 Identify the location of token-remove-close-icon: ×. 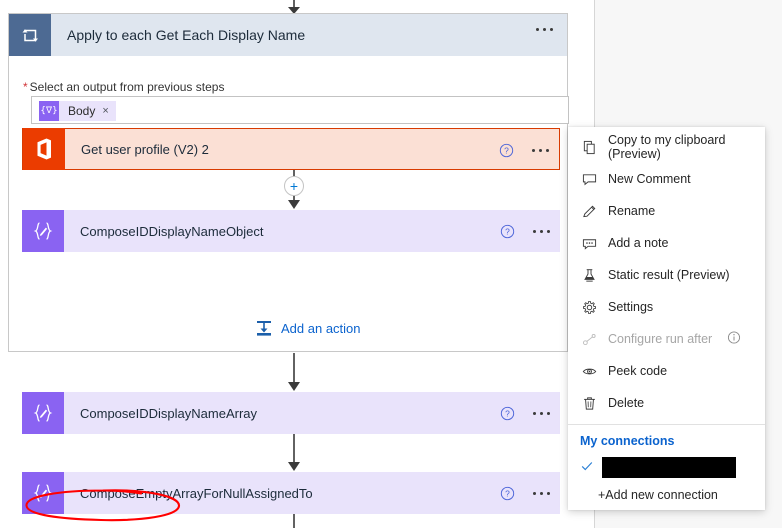
(108, 111).